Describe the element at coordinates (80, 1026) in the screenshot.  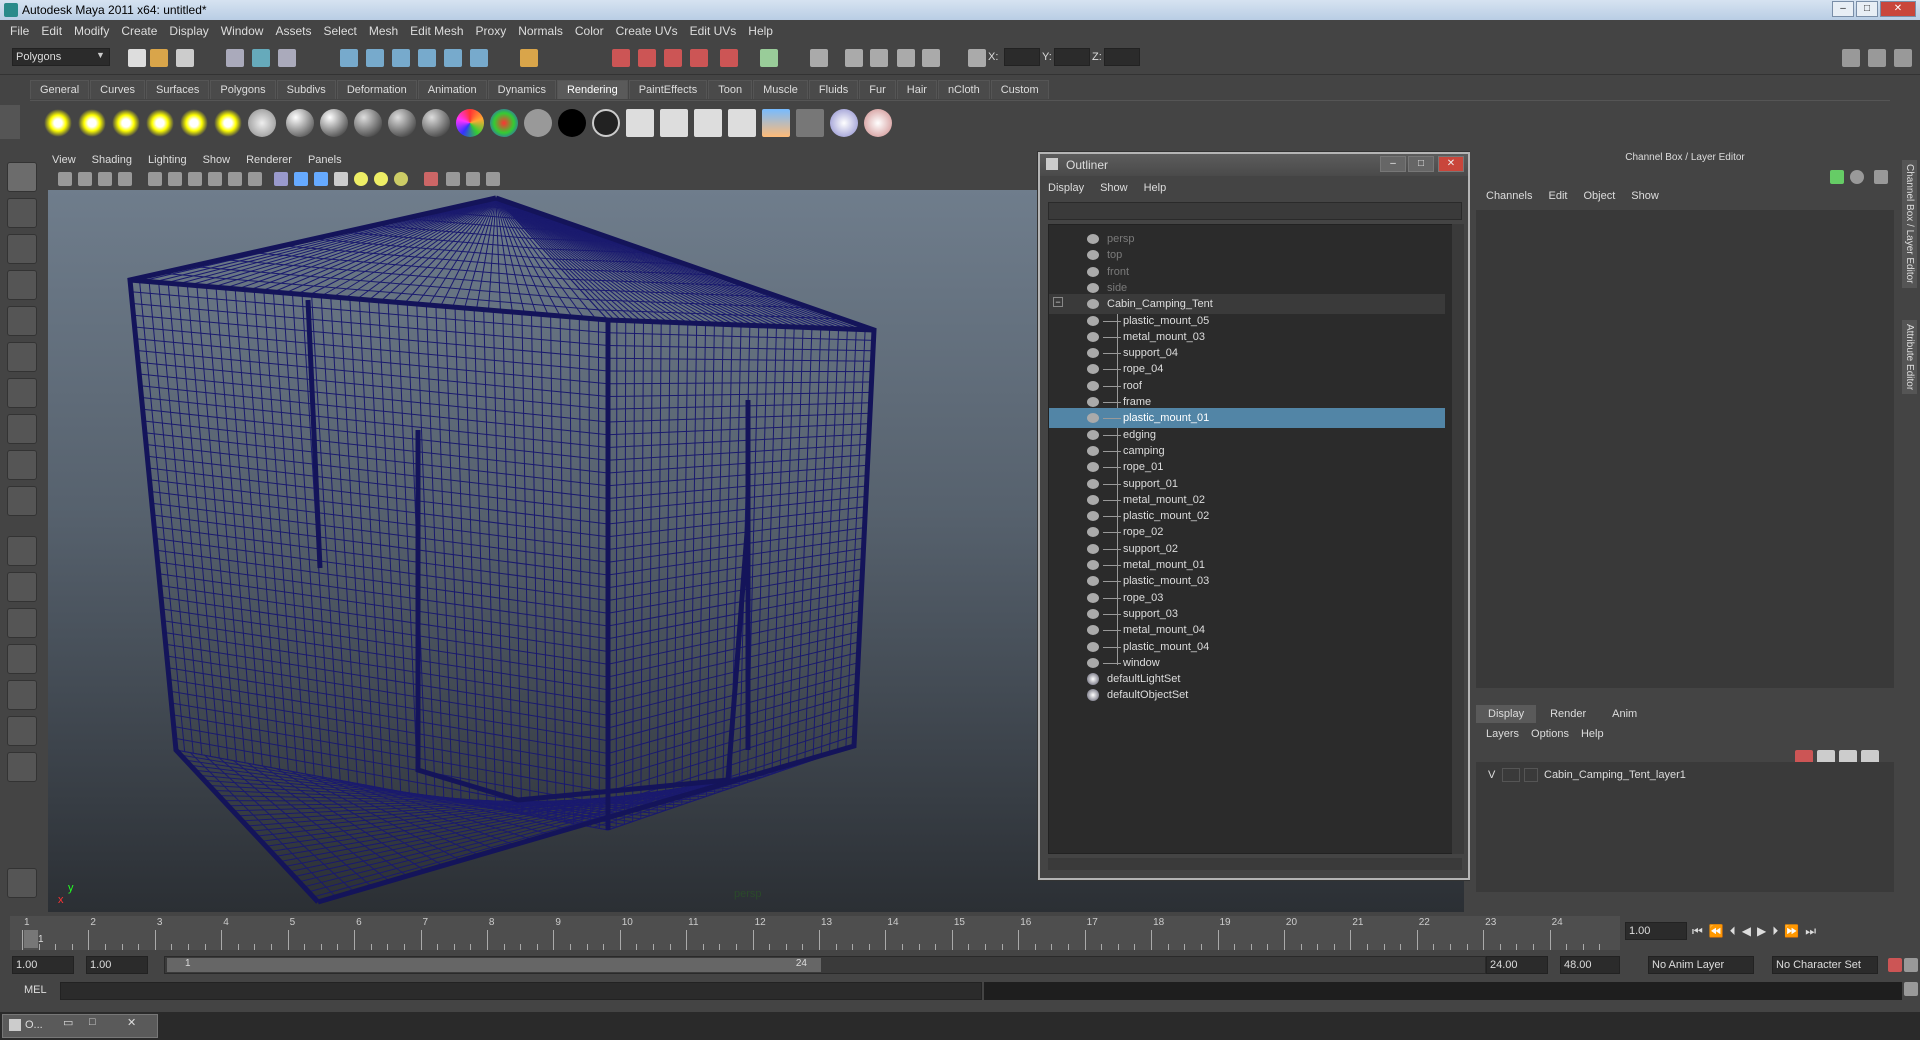
I see `minimized-outliner-button: O... ▭ □ ✕` at that location.